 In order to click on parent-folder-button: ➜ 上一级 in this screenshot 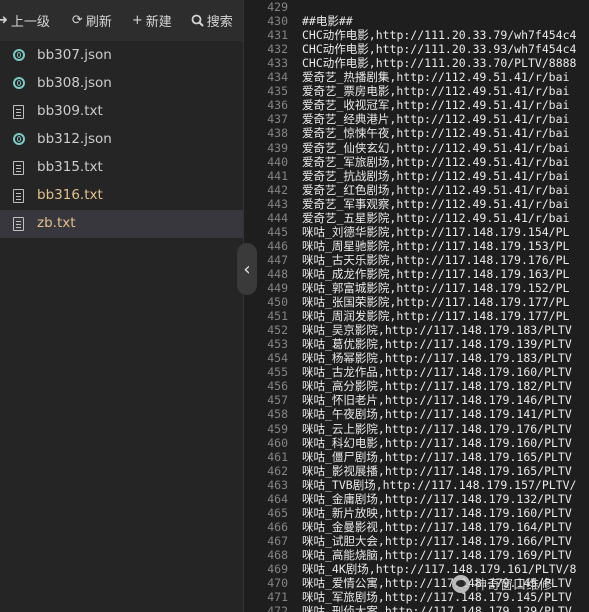, I will do `click(25, 20)`.